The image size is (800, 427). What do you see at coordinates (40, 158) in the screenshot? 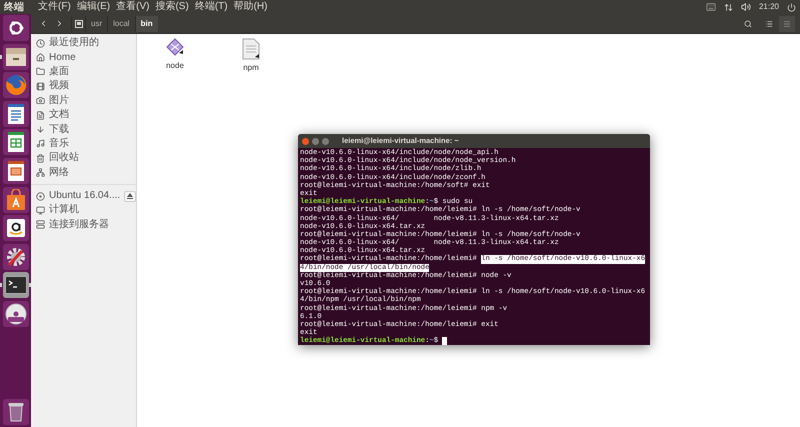
I see `trash-icon` at bounding box center [40, 158].